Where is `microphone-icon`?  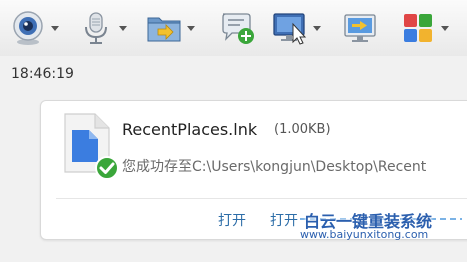 microphone-icon is located at coordinates (96, 28).